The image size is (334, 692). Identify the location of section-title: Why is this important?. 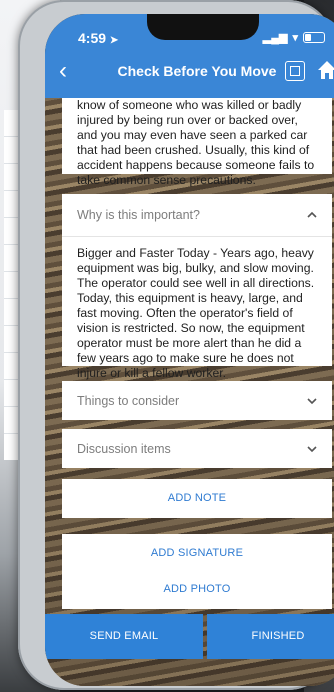
(138, 215).